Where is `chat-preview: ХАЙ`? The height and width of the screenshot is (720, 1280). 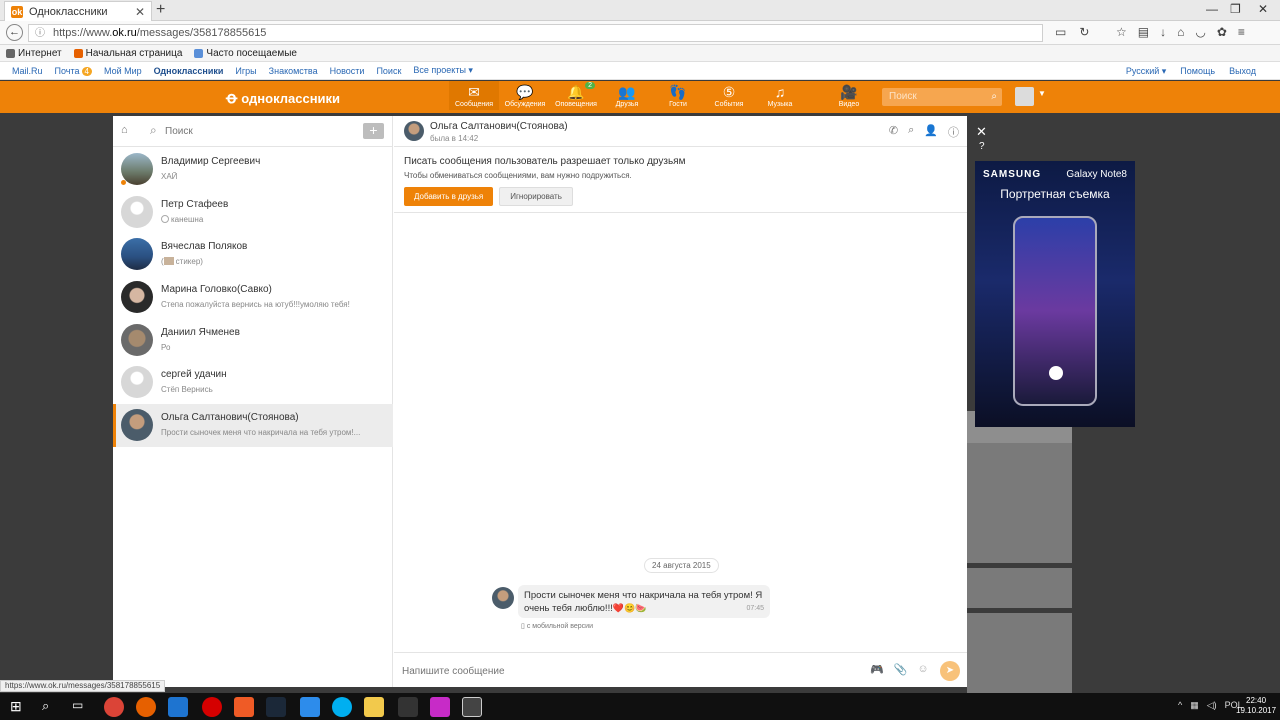
chat-preview: ХАЙ is located at coordinates (169, 176).